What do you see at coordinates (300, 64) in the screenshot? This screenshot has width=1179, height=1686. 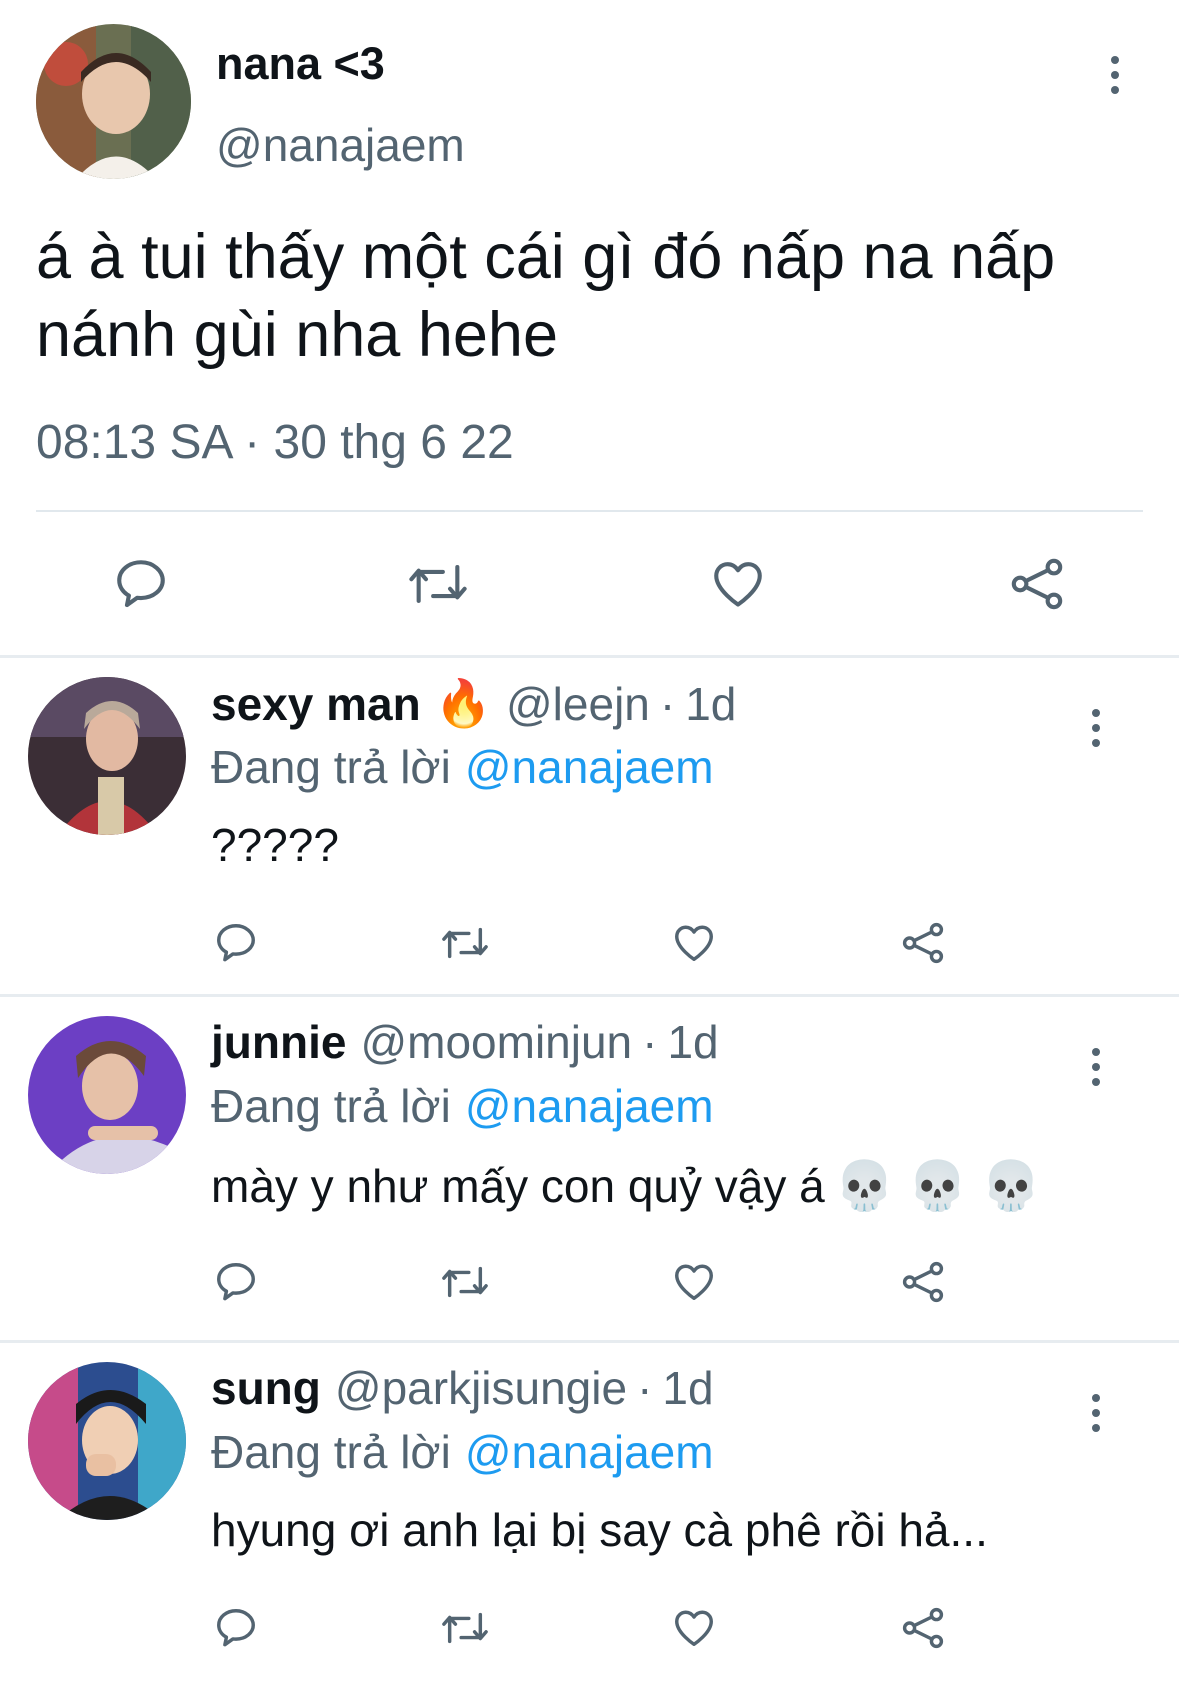 I see `display-name: nana <3` at bounding box center [300, 64].